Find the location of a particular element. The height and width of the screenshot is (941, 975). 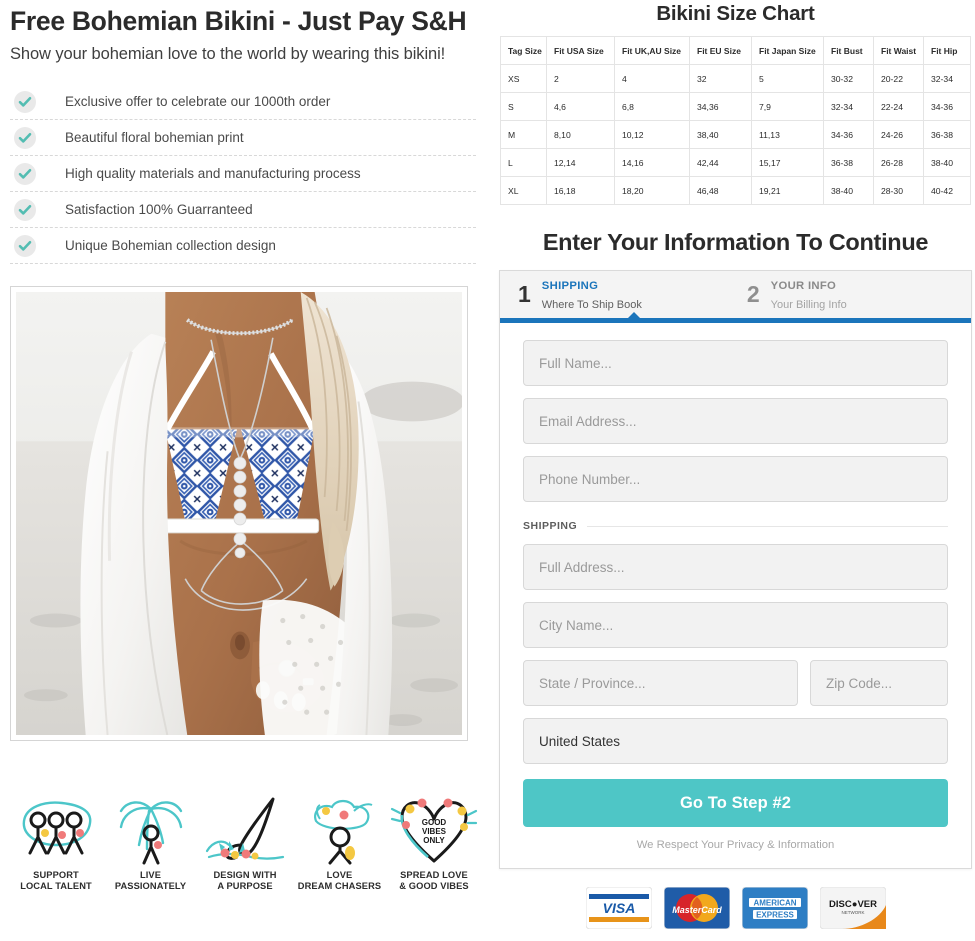

brand-value-item: GOOD VIBES ONLY SPREAD LOVE & GOOD VIBES is located at coordinates (434, 843).